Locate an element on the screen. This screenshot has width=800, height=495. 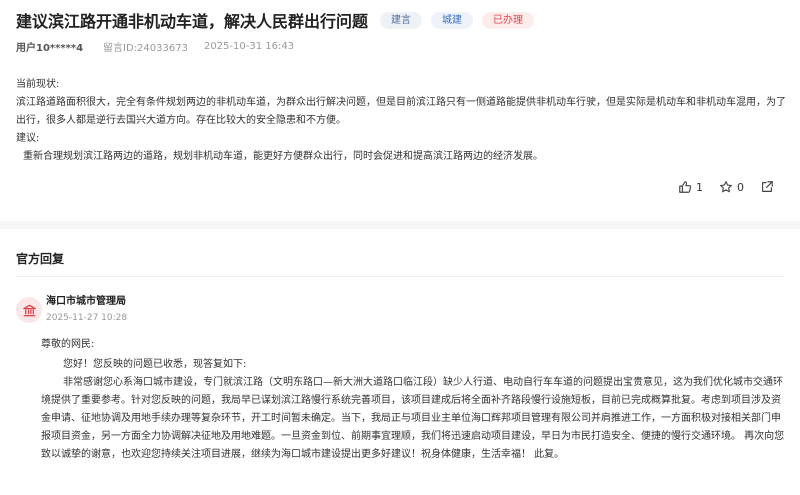
post-datetime: 2025-10-31 16:43 is located at coordinates (249, 46).